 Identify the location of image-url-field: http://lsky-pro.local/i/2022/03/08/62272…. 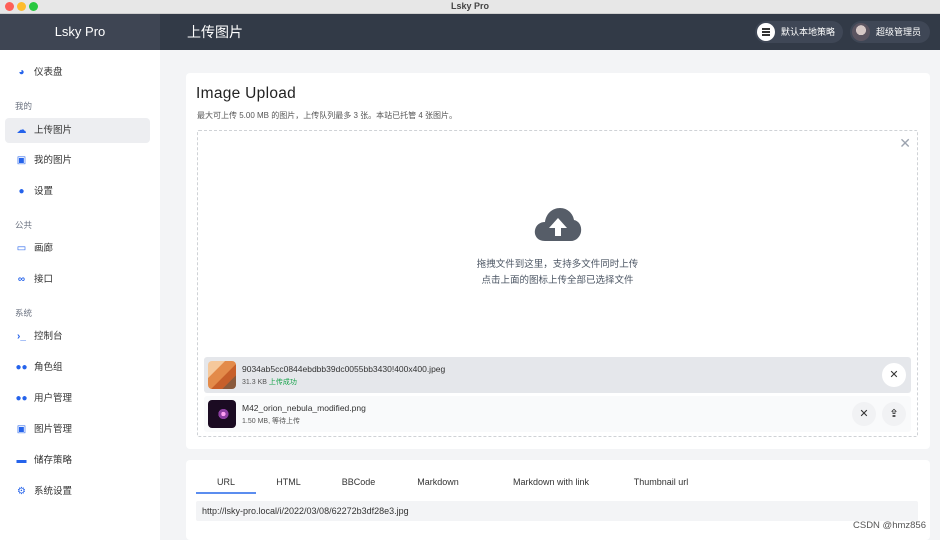
(557, 511).